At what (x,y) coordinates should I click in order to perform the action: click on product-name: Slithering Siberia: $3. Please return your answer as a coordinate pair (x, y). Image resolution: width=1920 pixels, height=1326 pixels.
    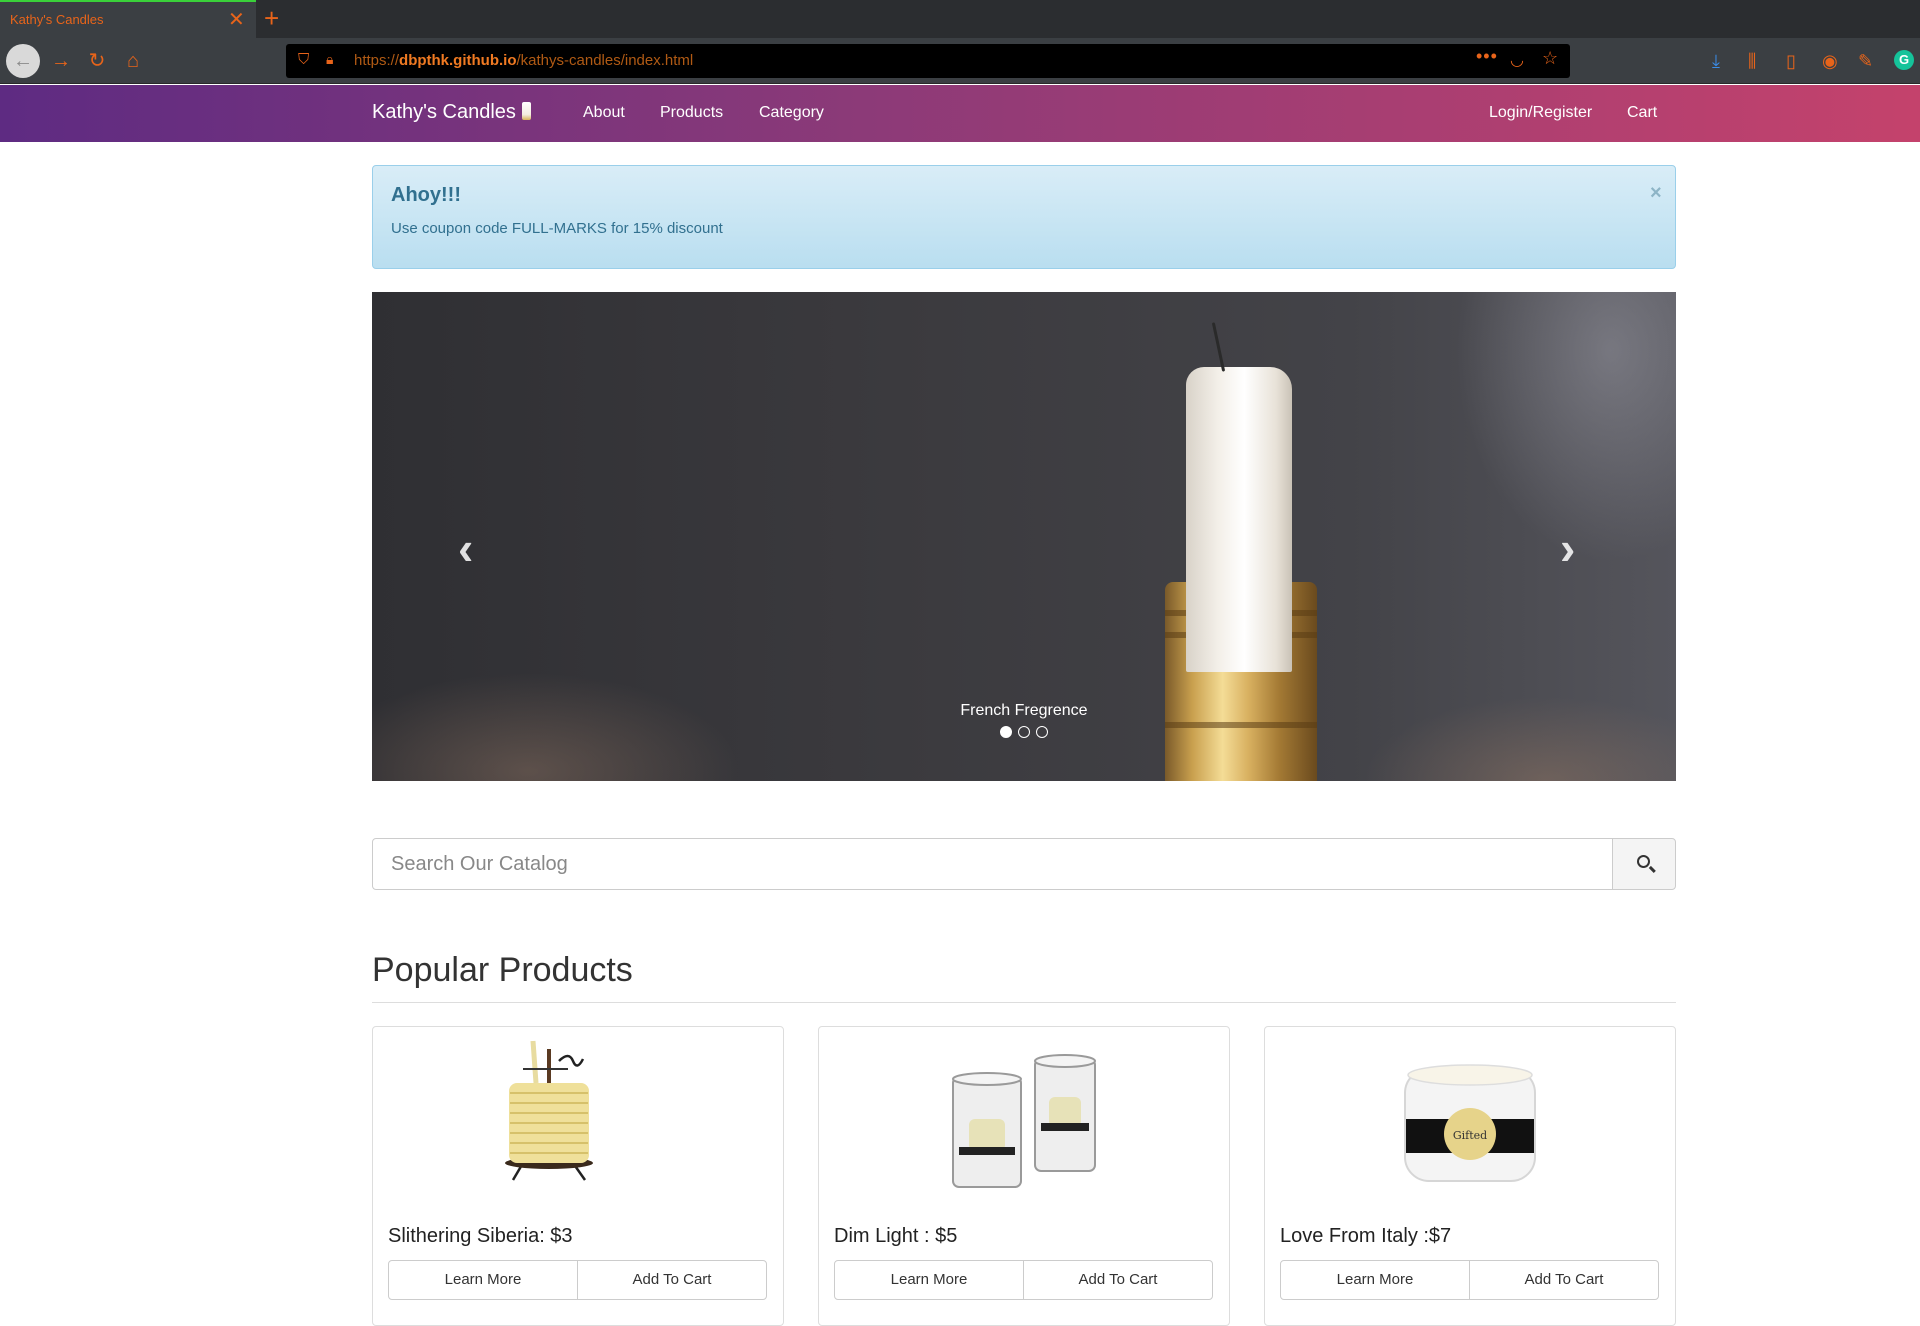
    Looking at the image, I should click on (480, 1236).